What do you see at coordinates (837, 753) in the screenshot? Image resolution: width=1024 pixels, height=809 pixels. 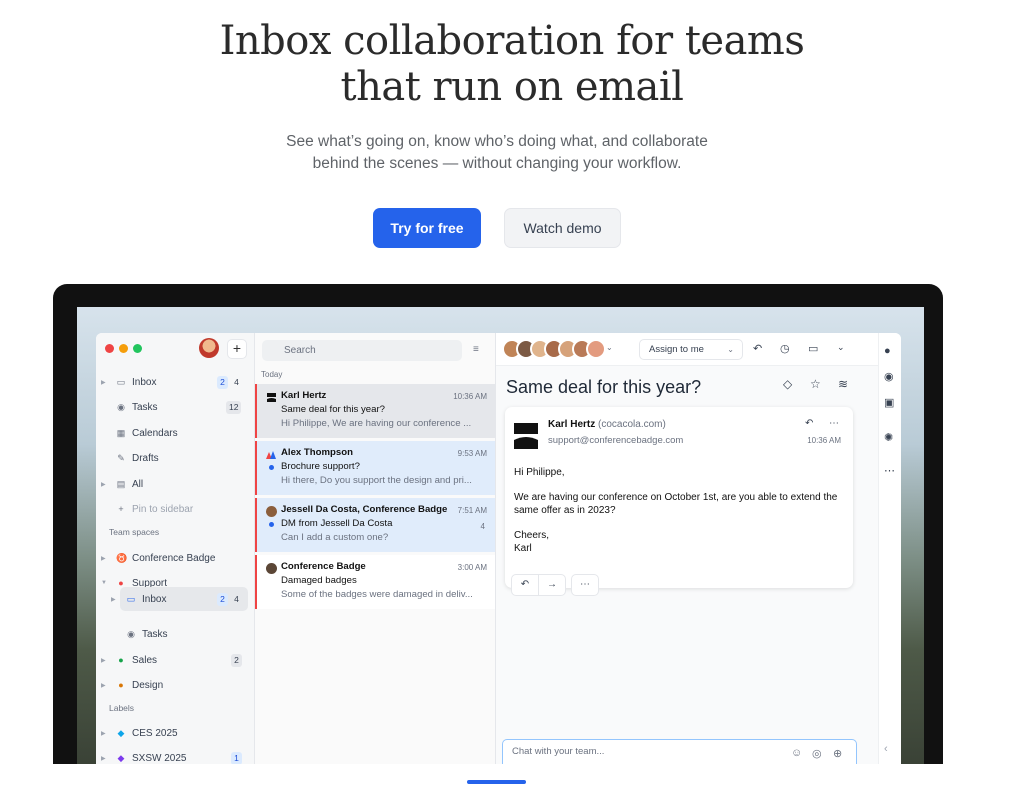 I see `add-icon: ⊕` at bounding box center [837, 753].